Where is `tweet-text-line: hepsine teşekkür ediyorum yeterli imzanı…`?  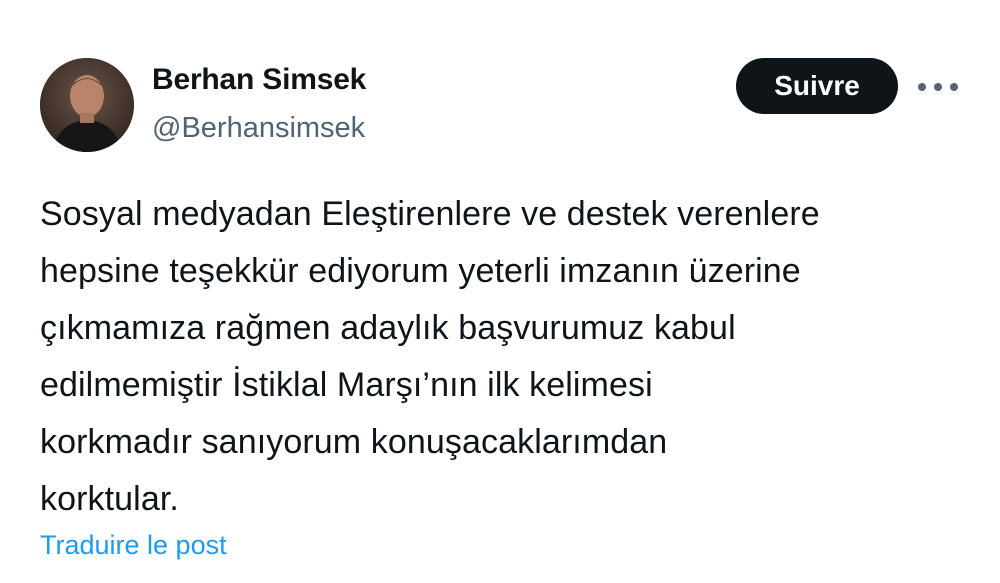 tweet-text-line: hepsine teşekkür ediyorum yeterli imzanı… is located at coordinates (420, 271).